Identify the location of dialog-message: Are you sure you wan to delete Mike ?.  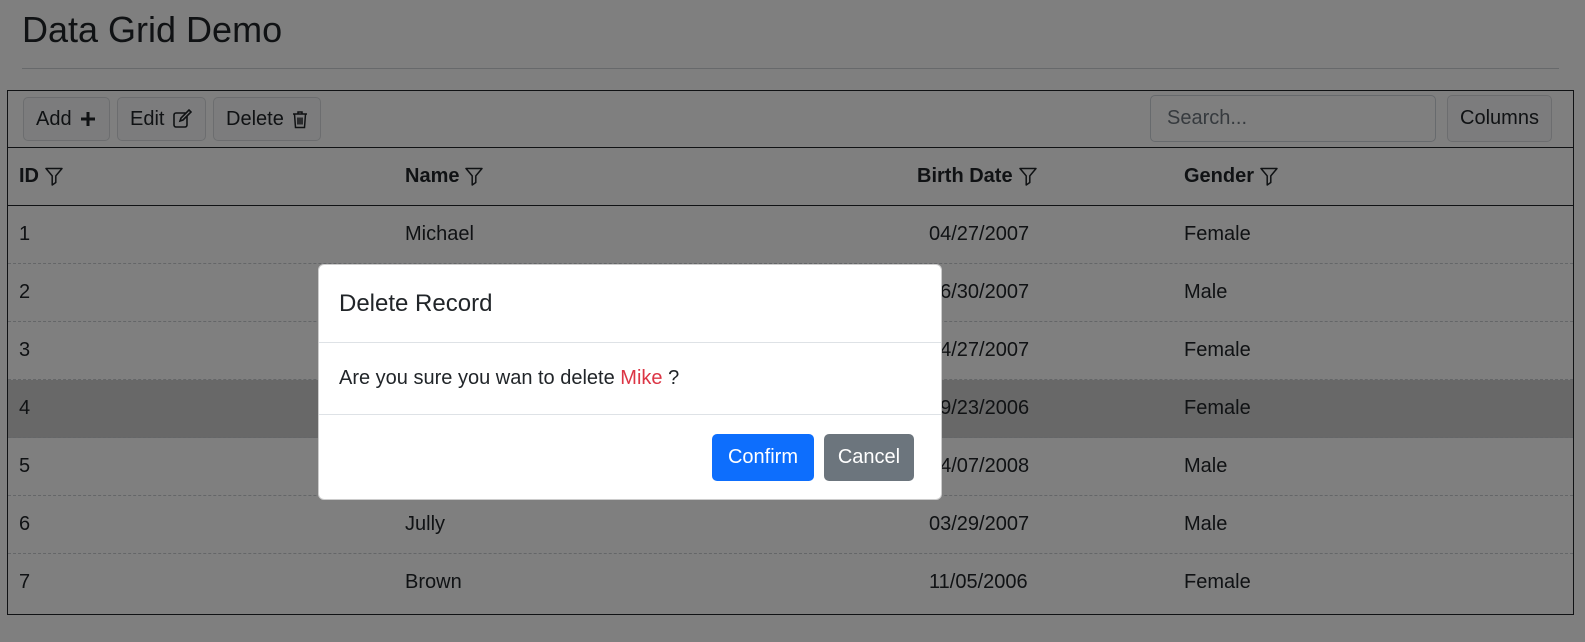
(630, 379).